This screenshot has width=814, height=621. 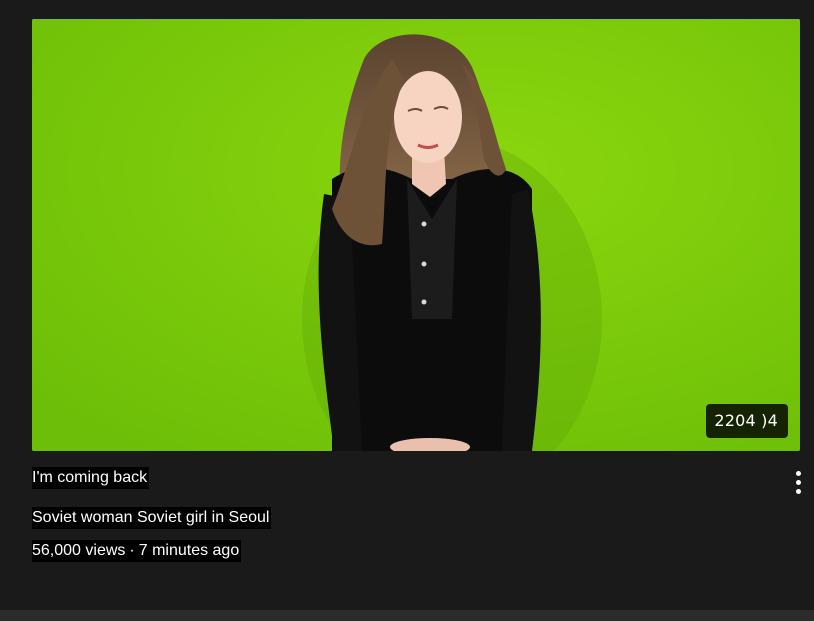 I want to click on view-count: 56,000 views, so click(x=79, y=550).